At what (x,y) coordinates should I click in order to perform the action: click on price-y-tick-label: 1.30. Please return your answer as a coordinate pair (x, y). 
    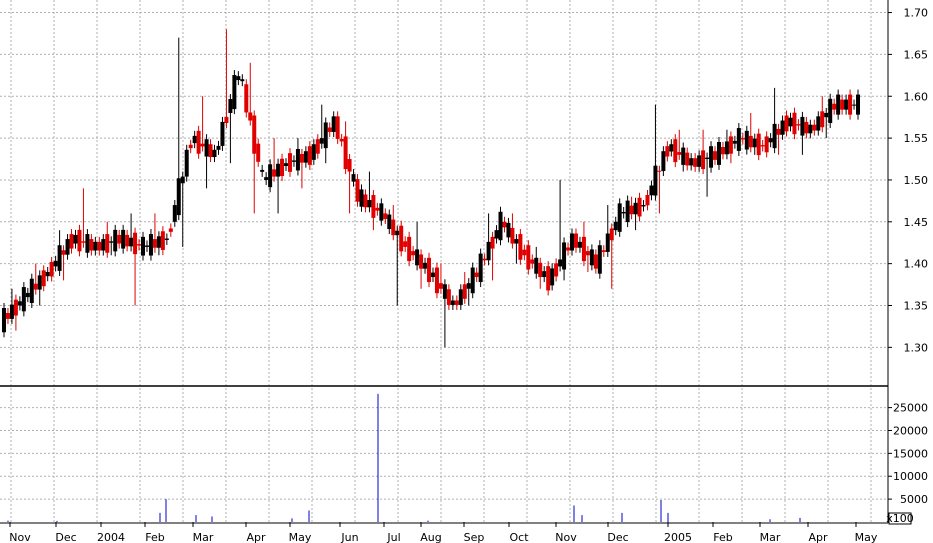
    Looking at the image, I should click on (916, 347).